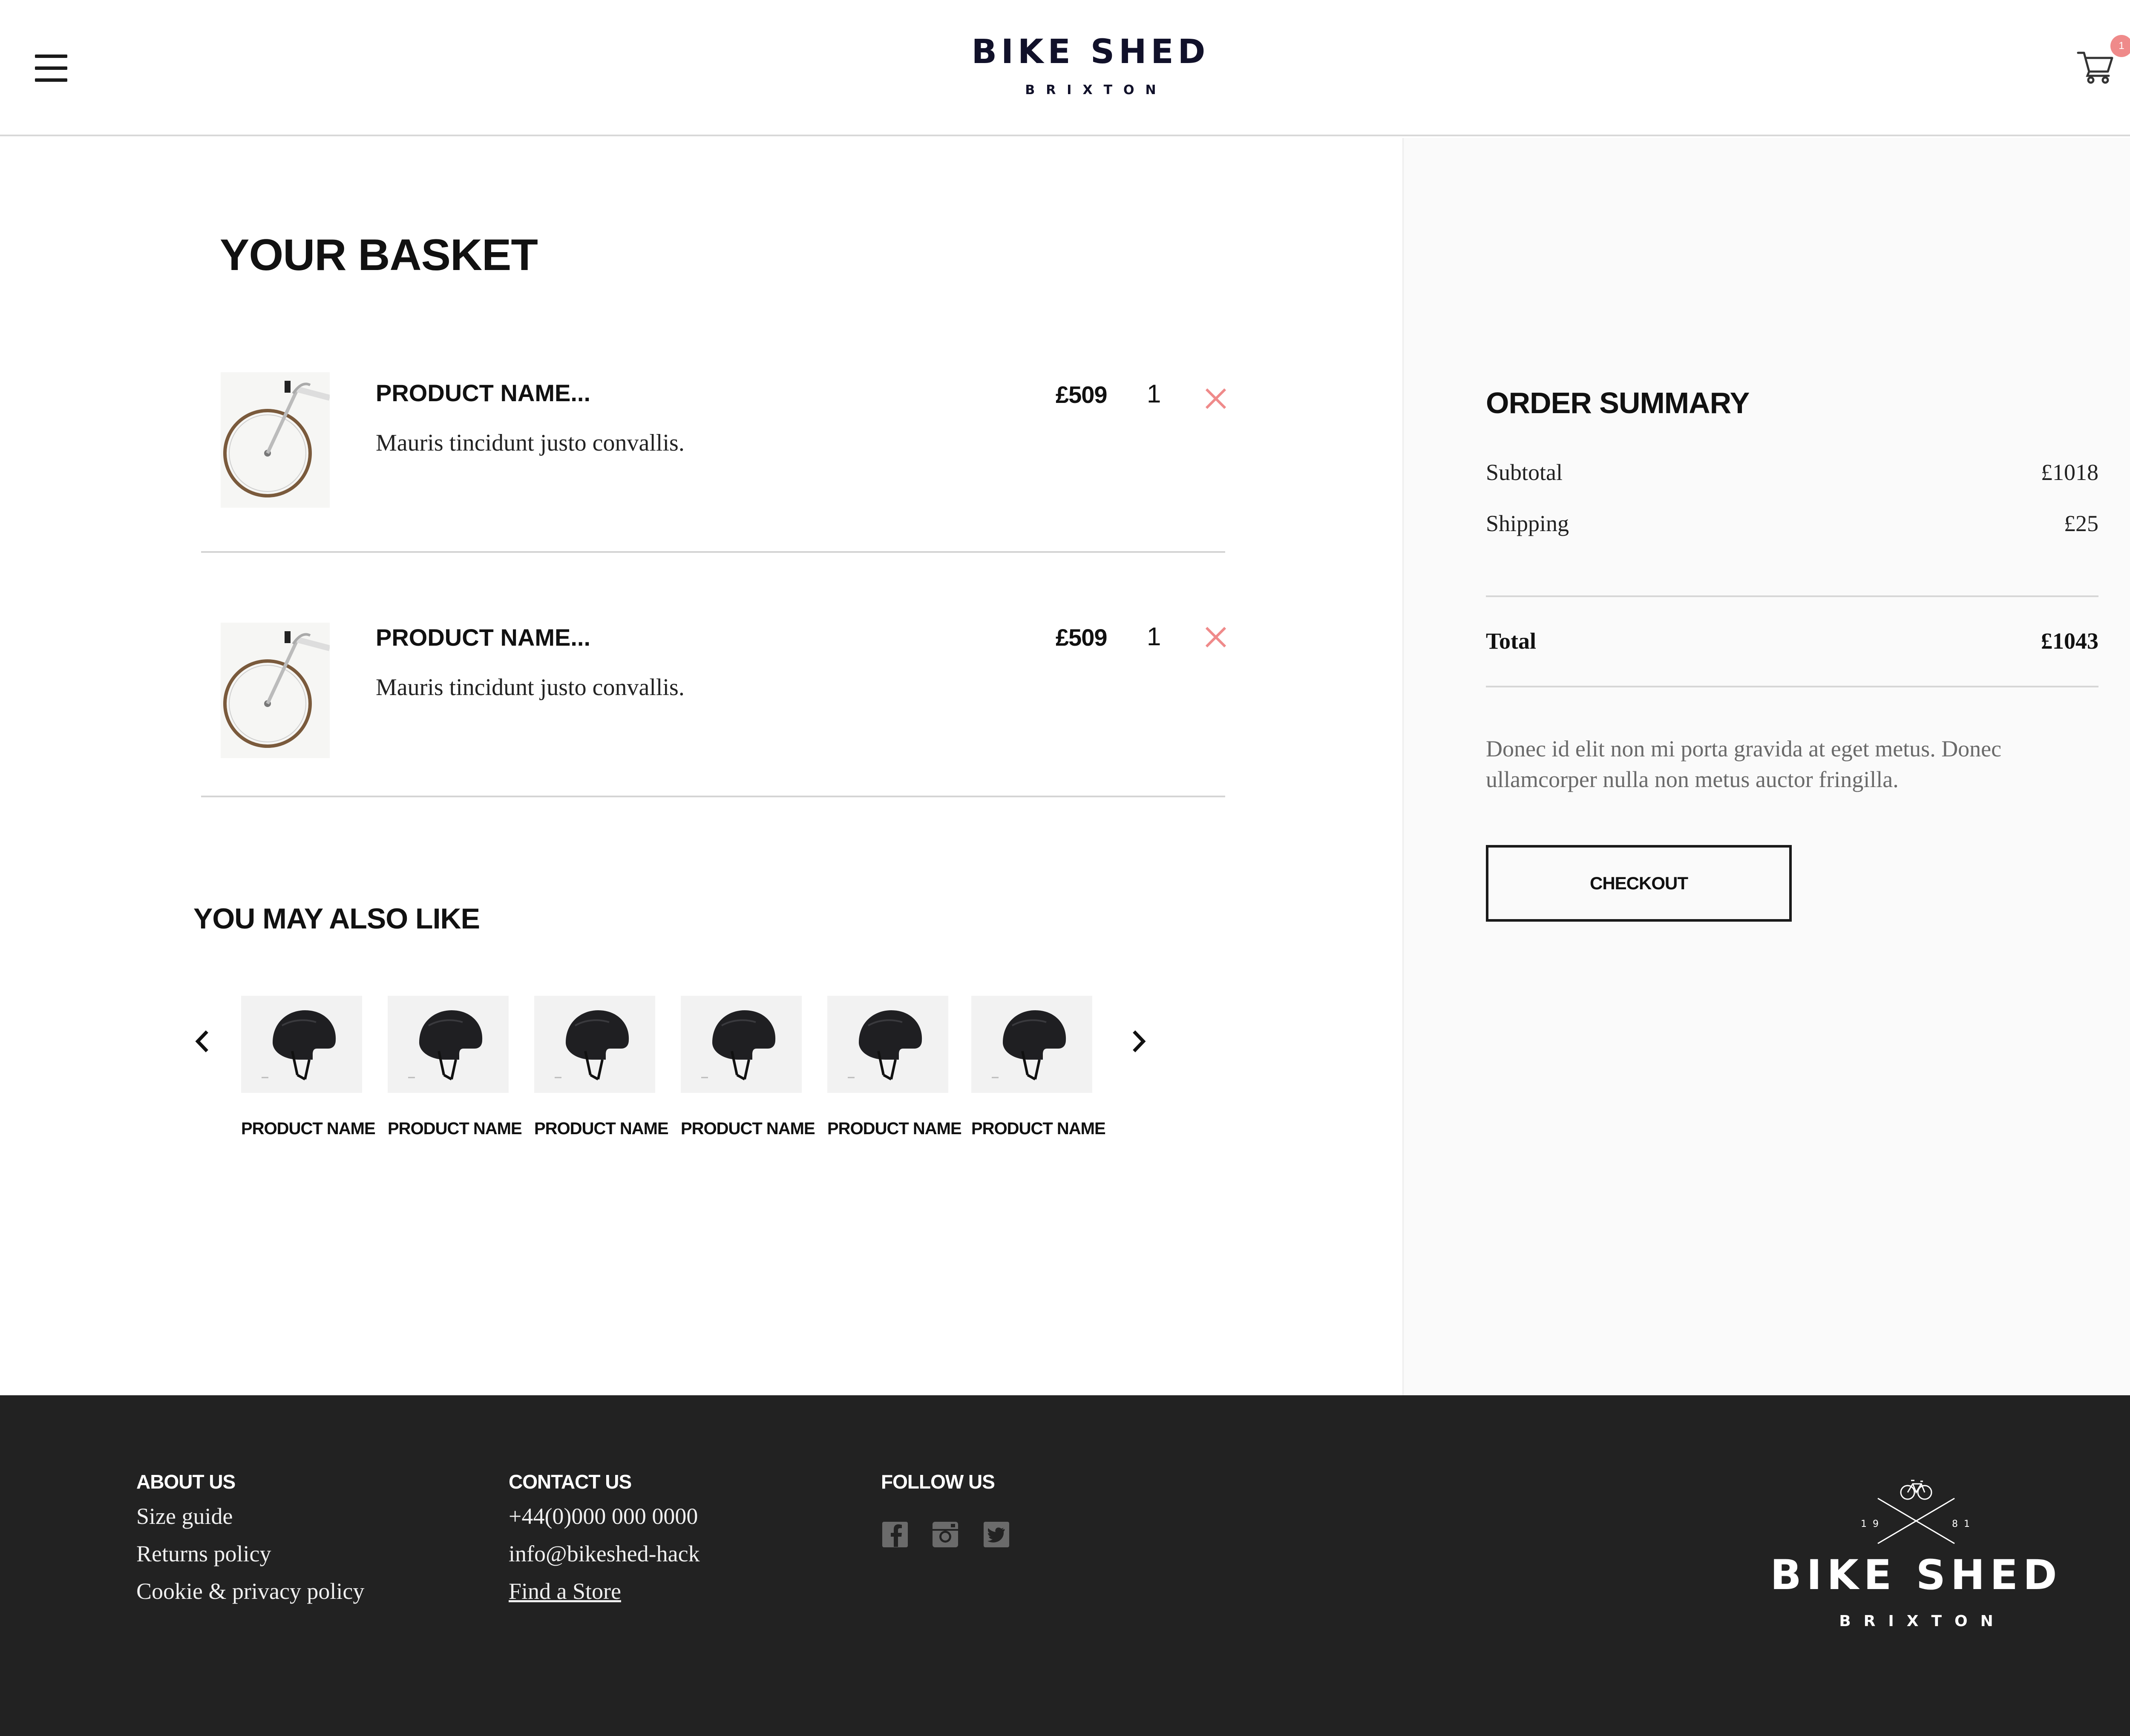 The image size is (2130, 1736). What do you see at coordinates (1922, 1621) in the screenshot?
I see `footer-brand-subtitle: BRIXTON` at bounding box center [1922, 1621].